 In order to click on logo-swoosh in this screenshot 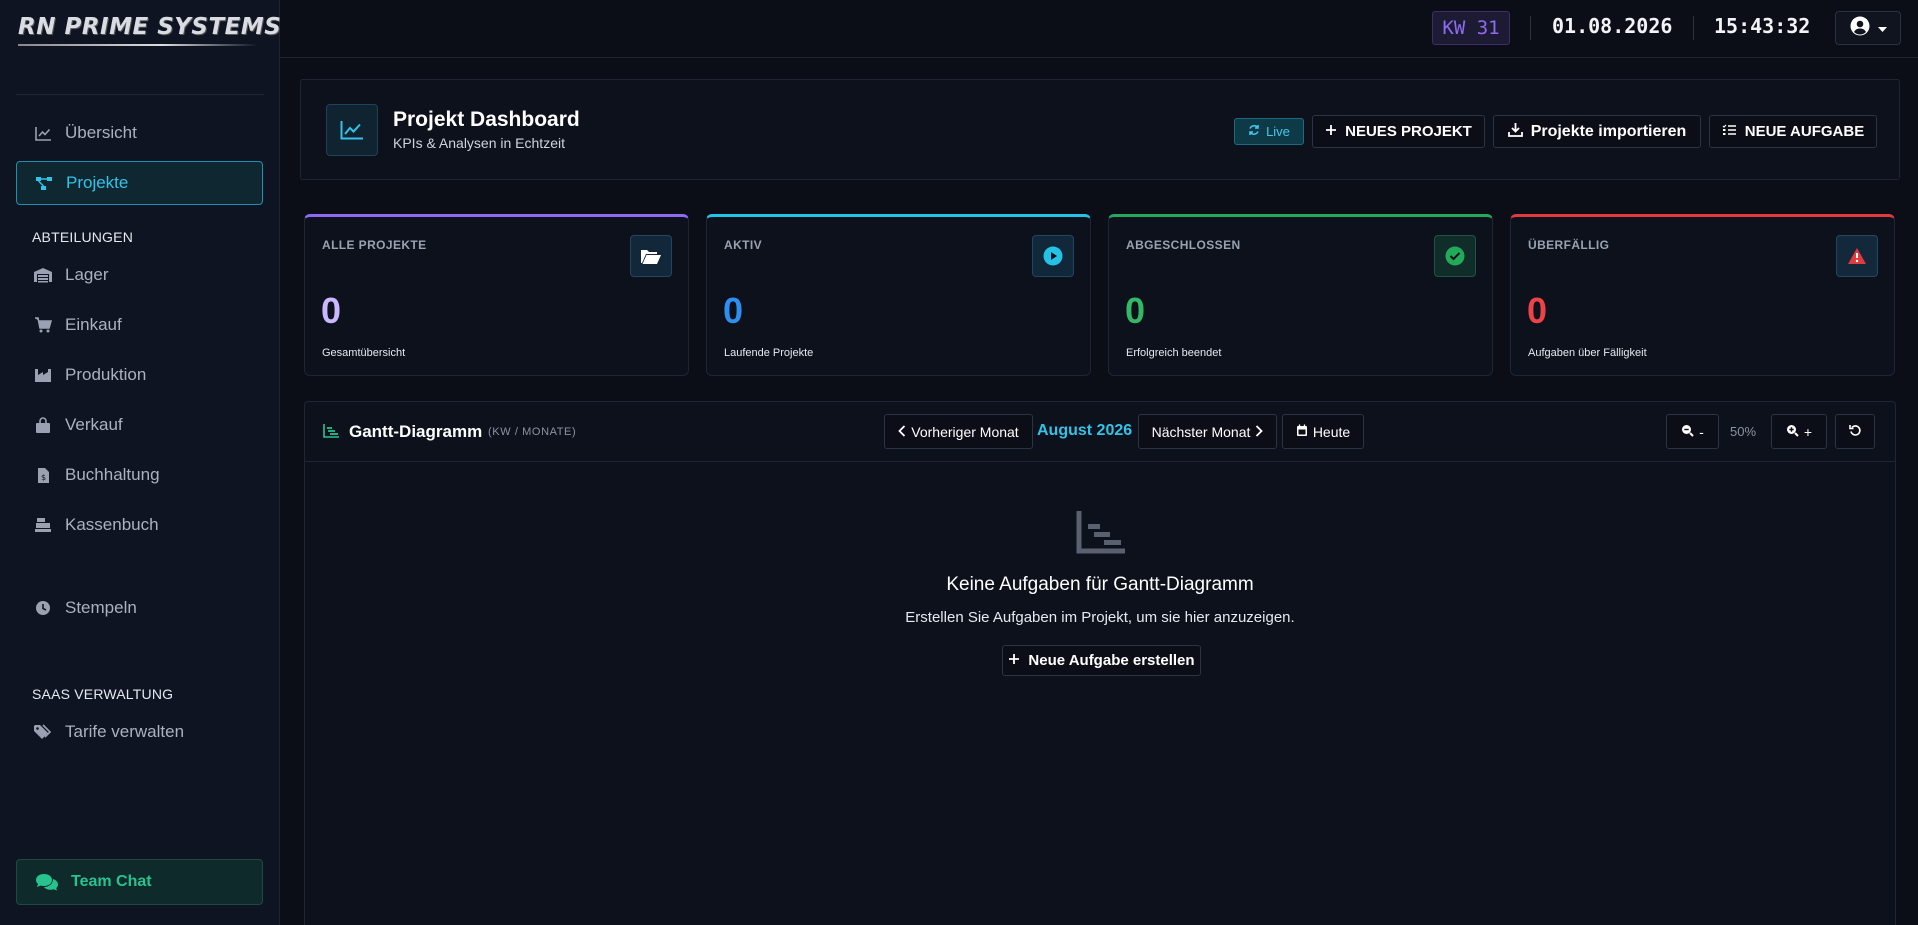, I will do `click(138, 45)`.